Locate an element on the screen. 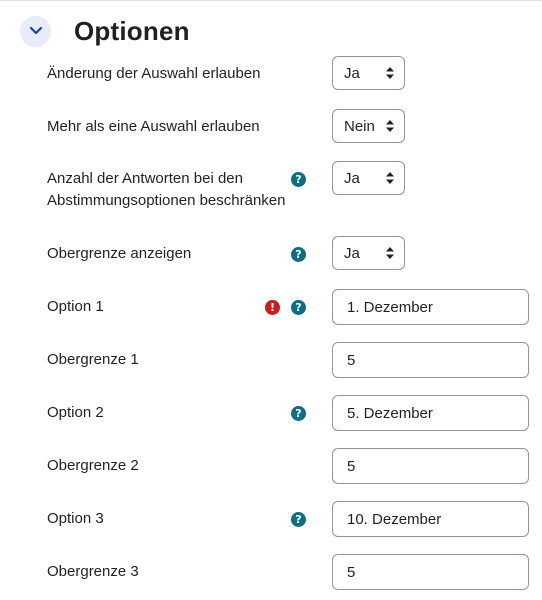 The image size is (542, 600). field-label: Änderung der Auswahl erlauben is located at coordinates (154, 73).